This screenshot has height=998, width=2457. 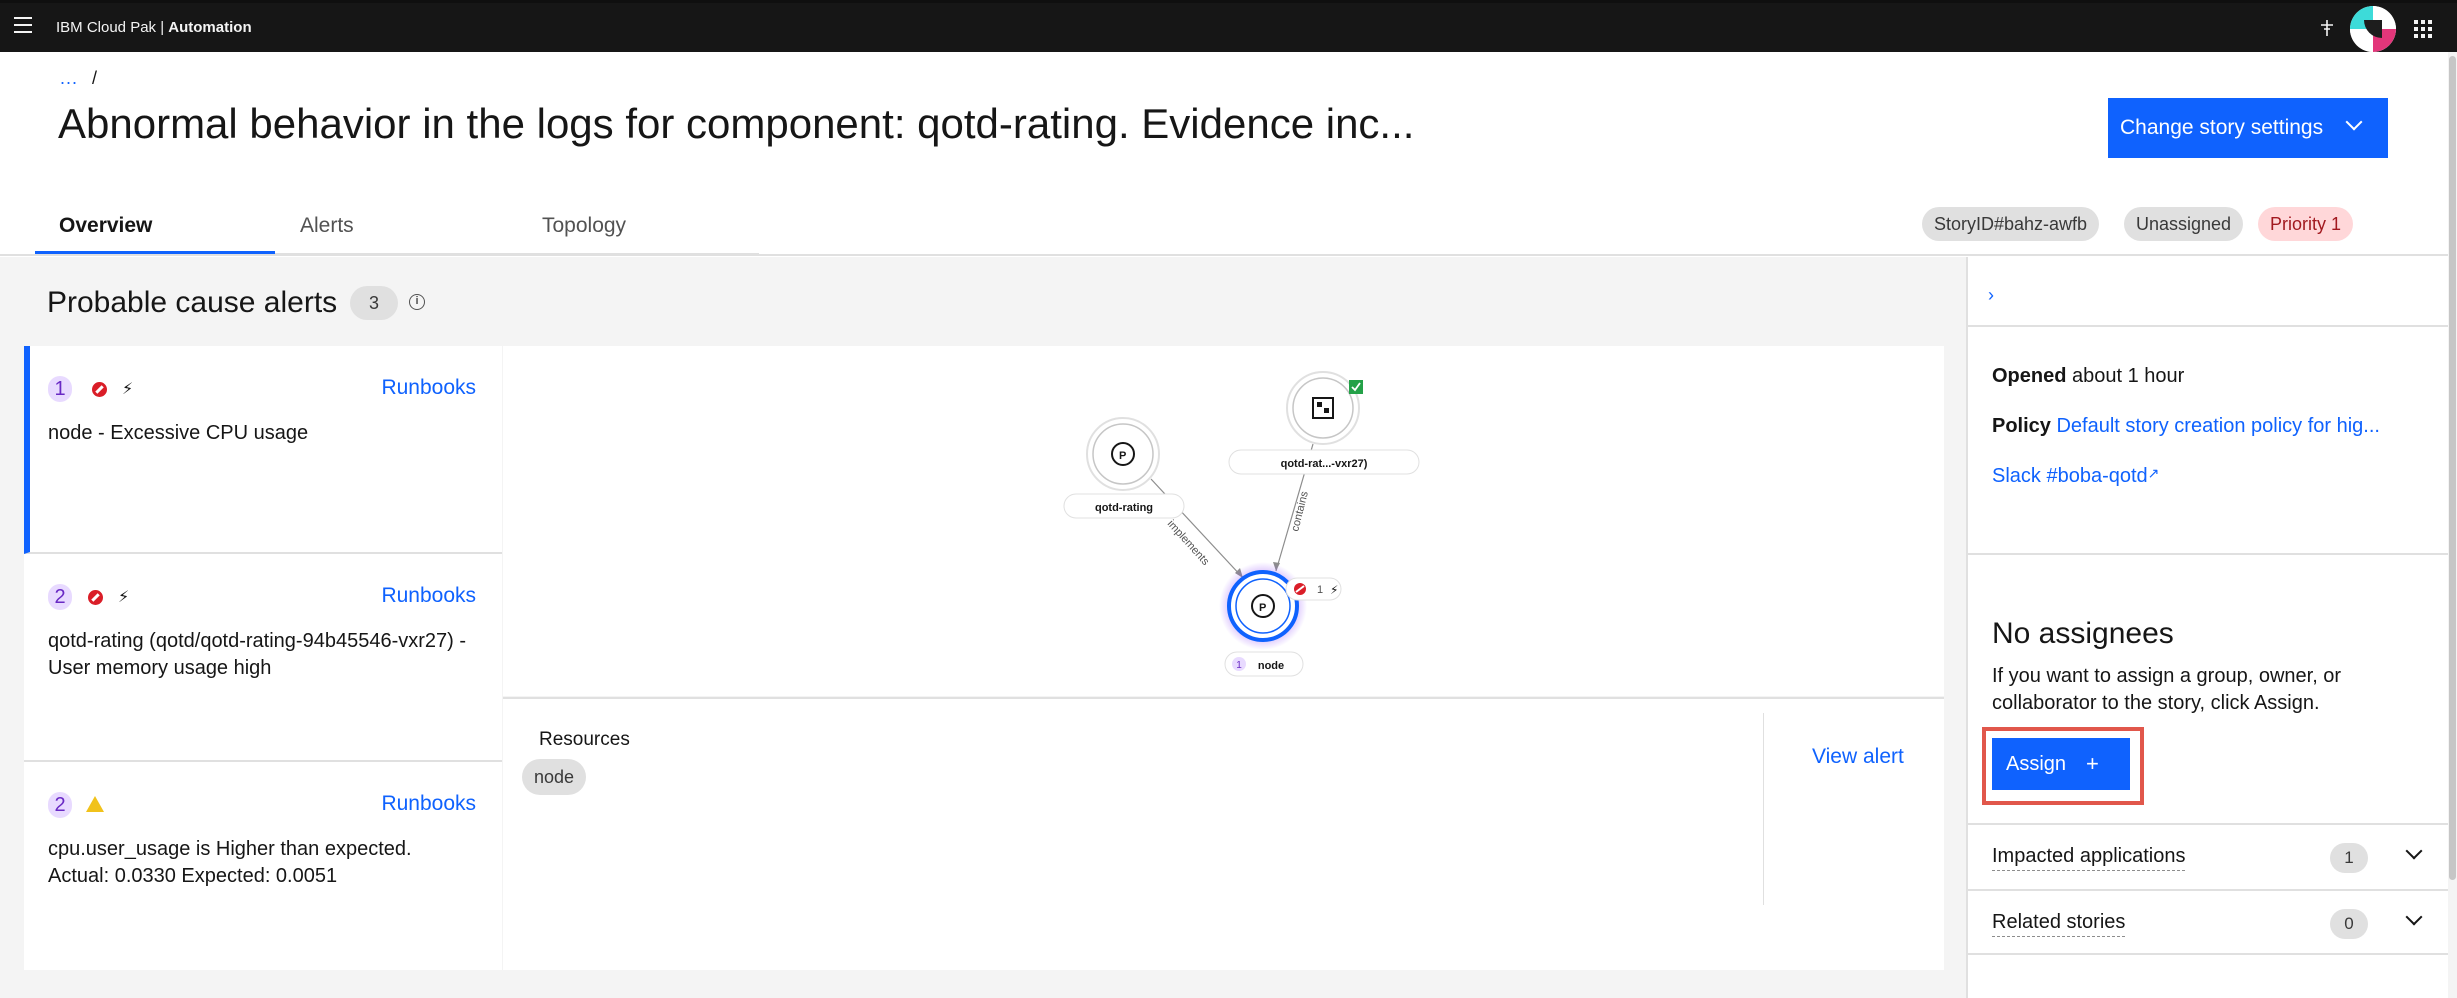 I want to click on alert-rank-badge: 1, so click(x=60, y=389).